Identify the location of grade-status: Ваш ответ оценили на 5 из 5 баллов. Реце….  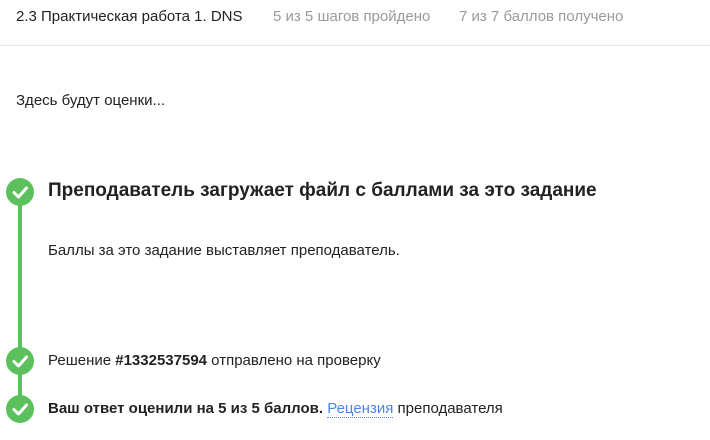
(275, 409).